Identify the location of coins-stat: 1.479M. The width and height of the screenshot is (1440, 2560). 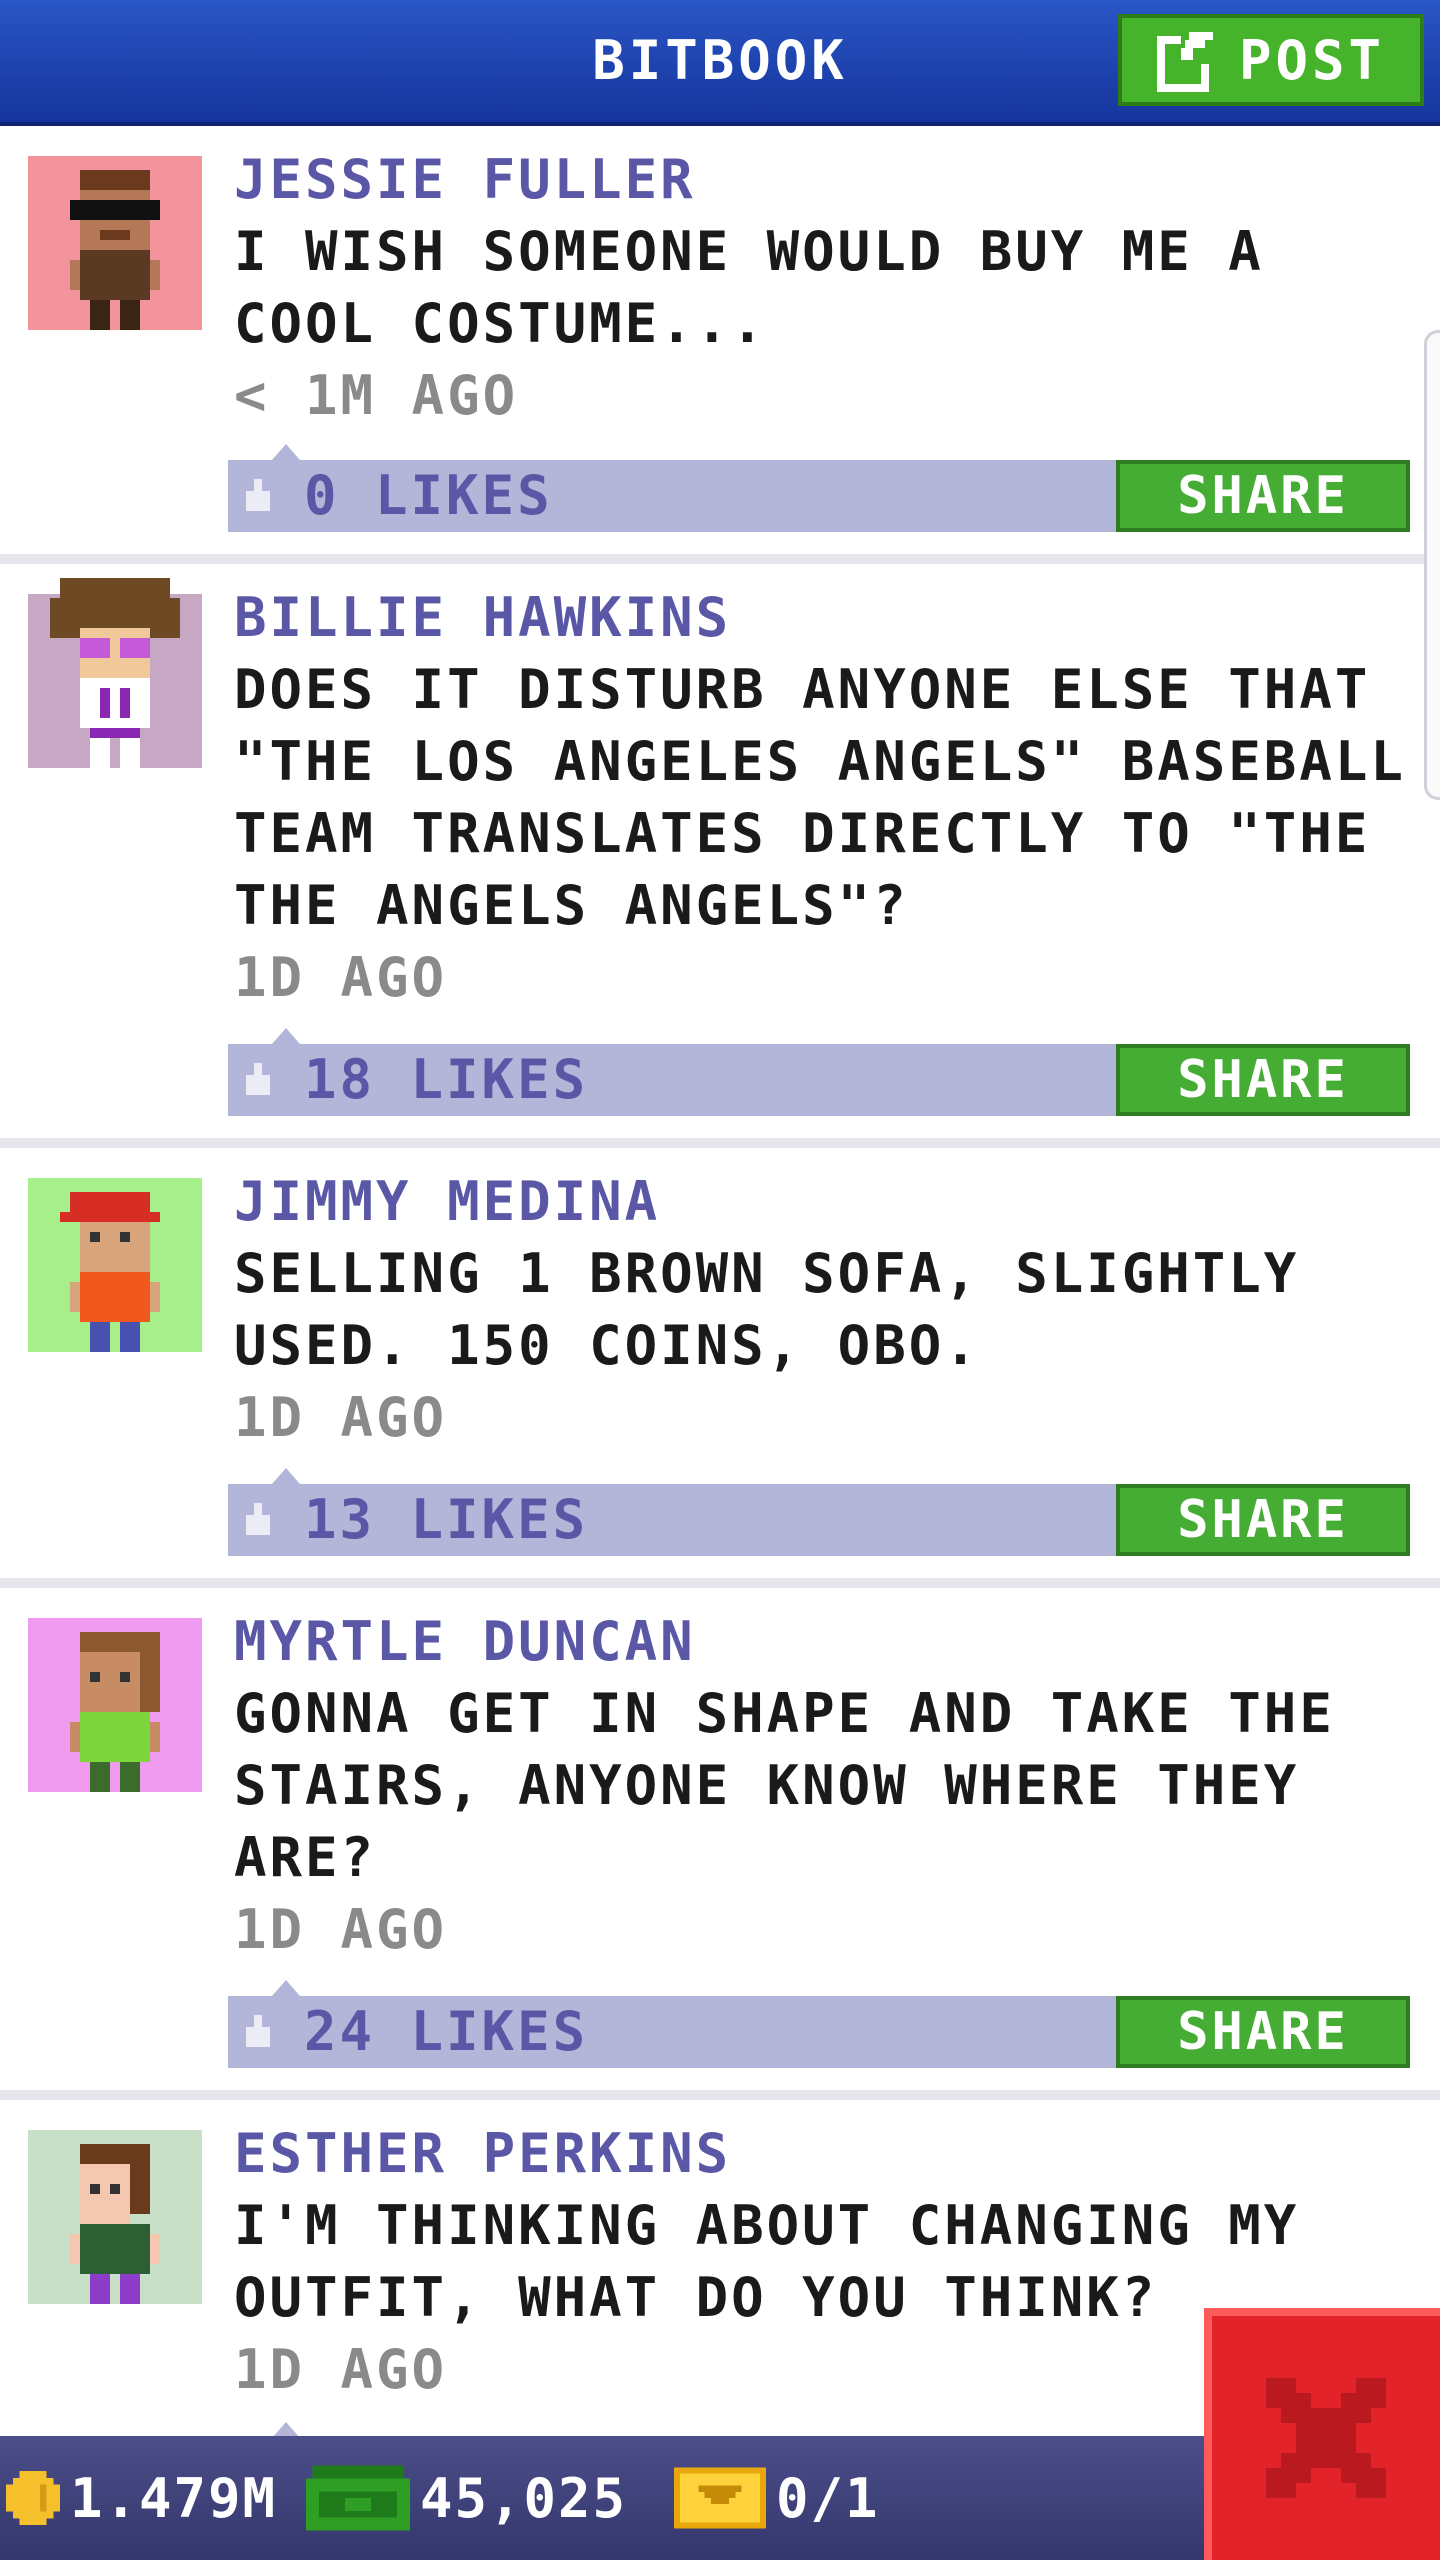
(141, 2498).